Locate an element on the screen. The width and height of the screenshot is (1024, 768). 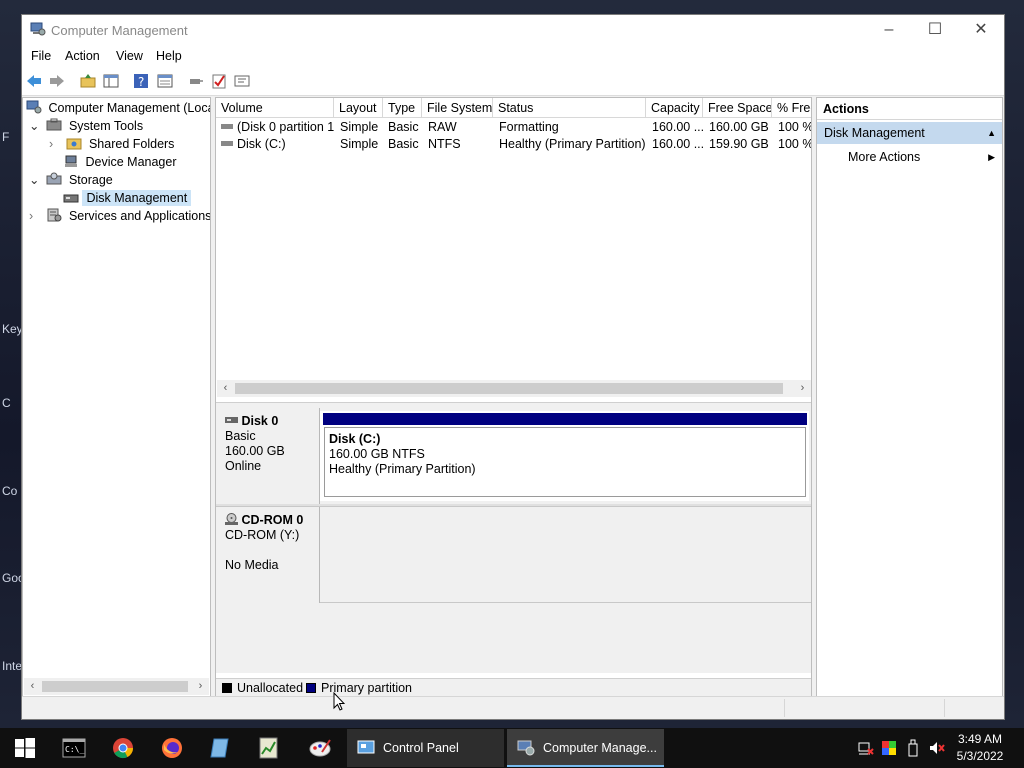
cdrom-0-drive: CD-ROM (Y:) is located at coordinates (262, 535).